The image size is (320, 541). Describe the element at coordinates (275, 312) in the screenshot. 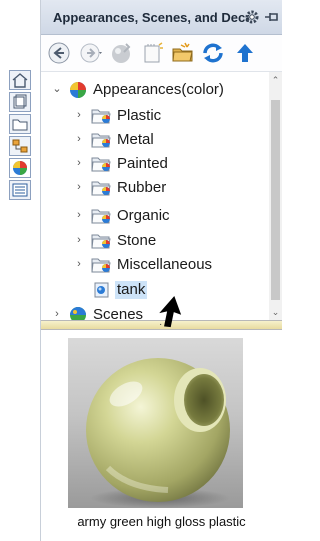

I see `scroll-down-icon: ⌄` at that location.